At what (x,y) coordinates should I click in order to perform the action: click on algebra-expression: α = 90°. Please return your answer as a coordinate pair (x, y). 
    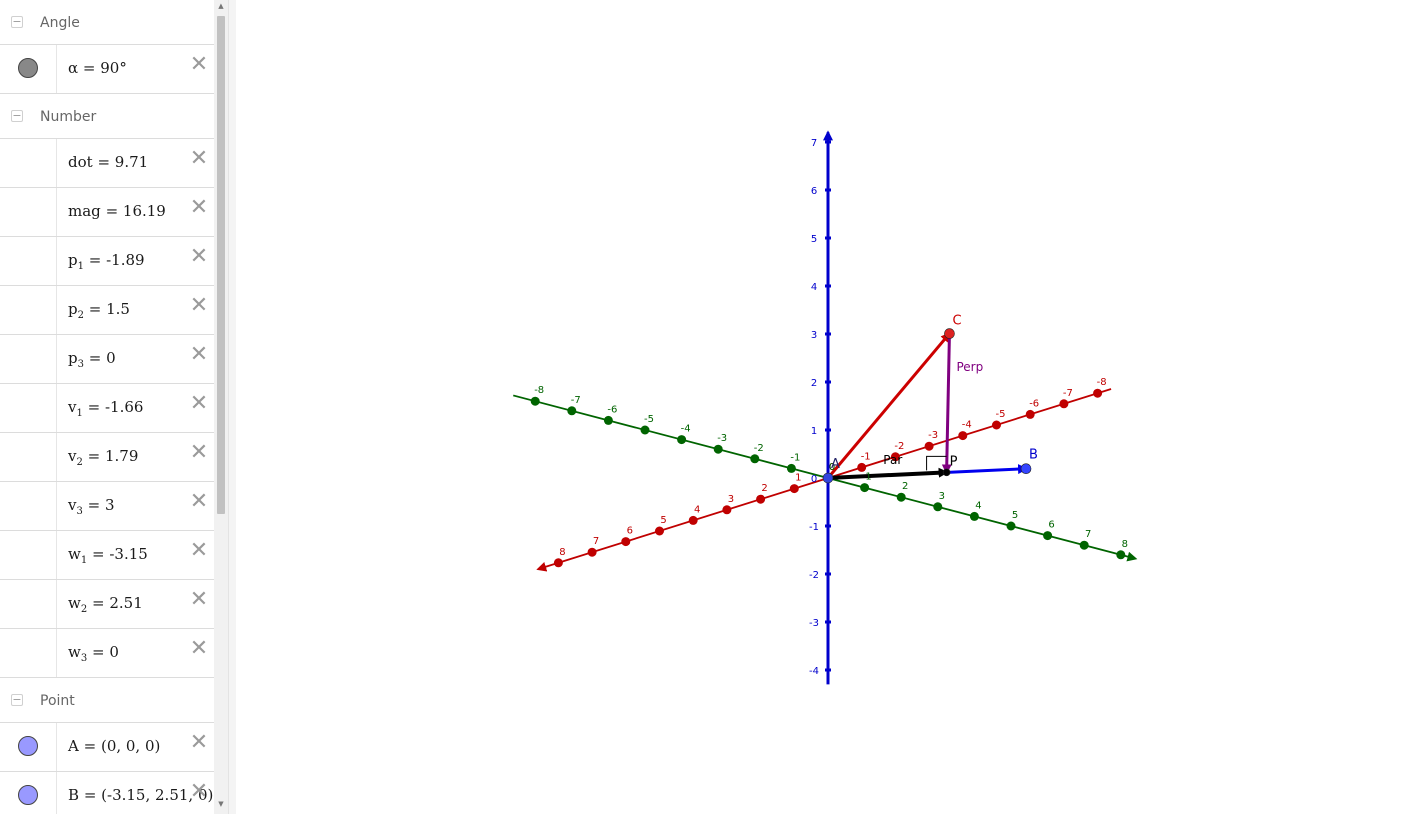
    Looking at the image, I should click on (97, 68).